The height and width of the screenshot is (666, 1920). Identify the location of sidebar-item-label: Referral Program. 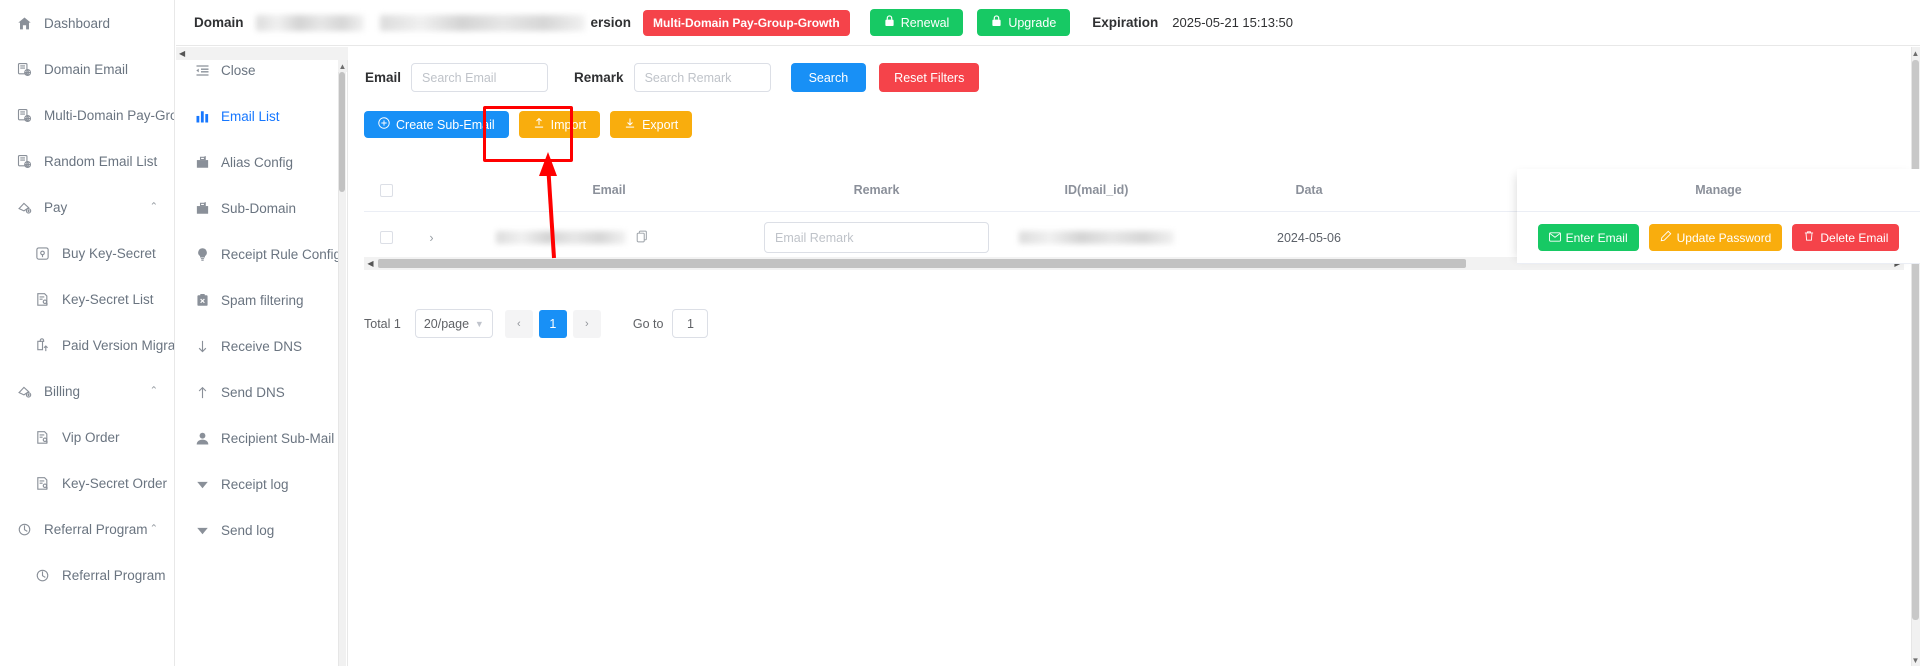
(114, 575).